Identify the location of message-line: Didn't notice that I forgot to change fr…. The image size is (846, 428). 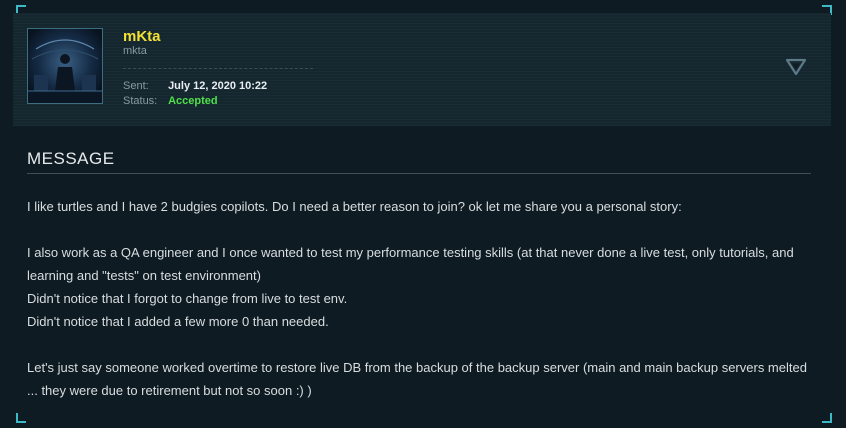
(187, 298).